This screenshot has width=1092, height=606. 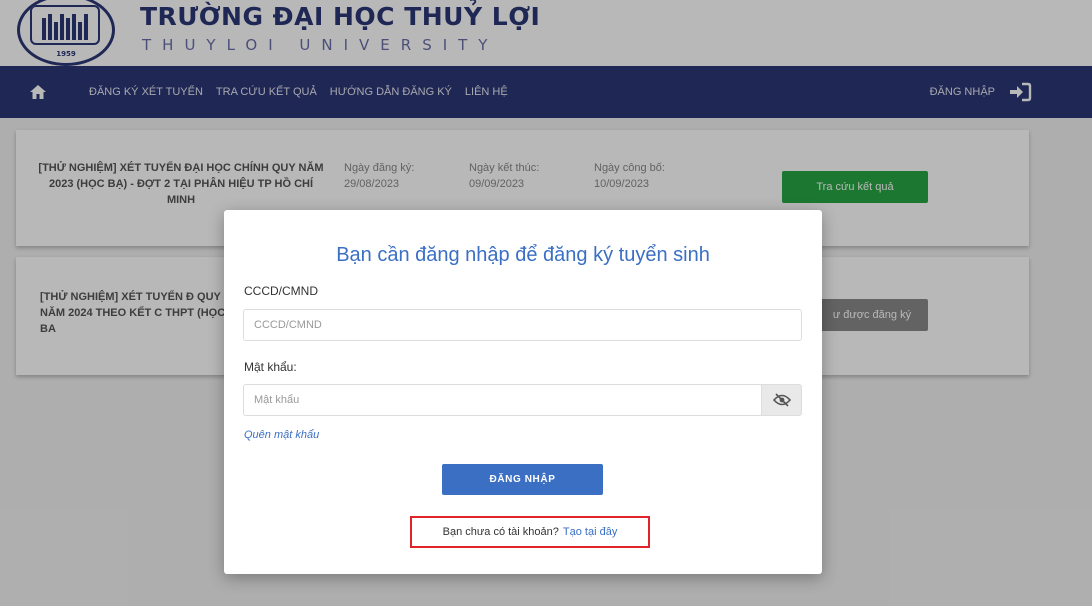 What do you see at coordinates (522, 325) in the screenshot?
I see `id-input` at bounding box center [522, 325].